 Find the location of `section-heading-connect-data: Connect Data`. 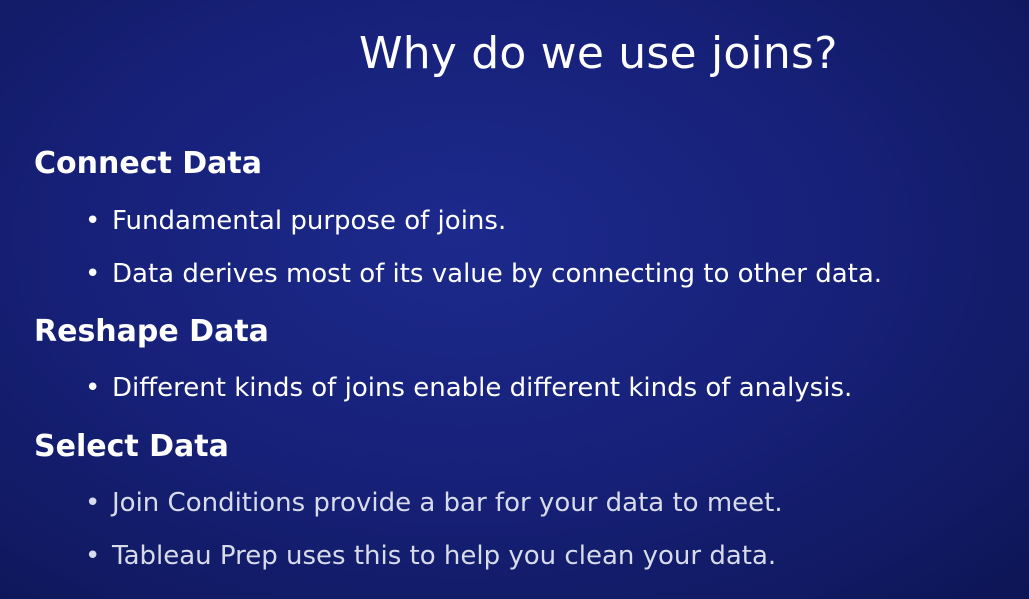

section-heading-connect-data: Connect Data is located at coordinates (148, 163).